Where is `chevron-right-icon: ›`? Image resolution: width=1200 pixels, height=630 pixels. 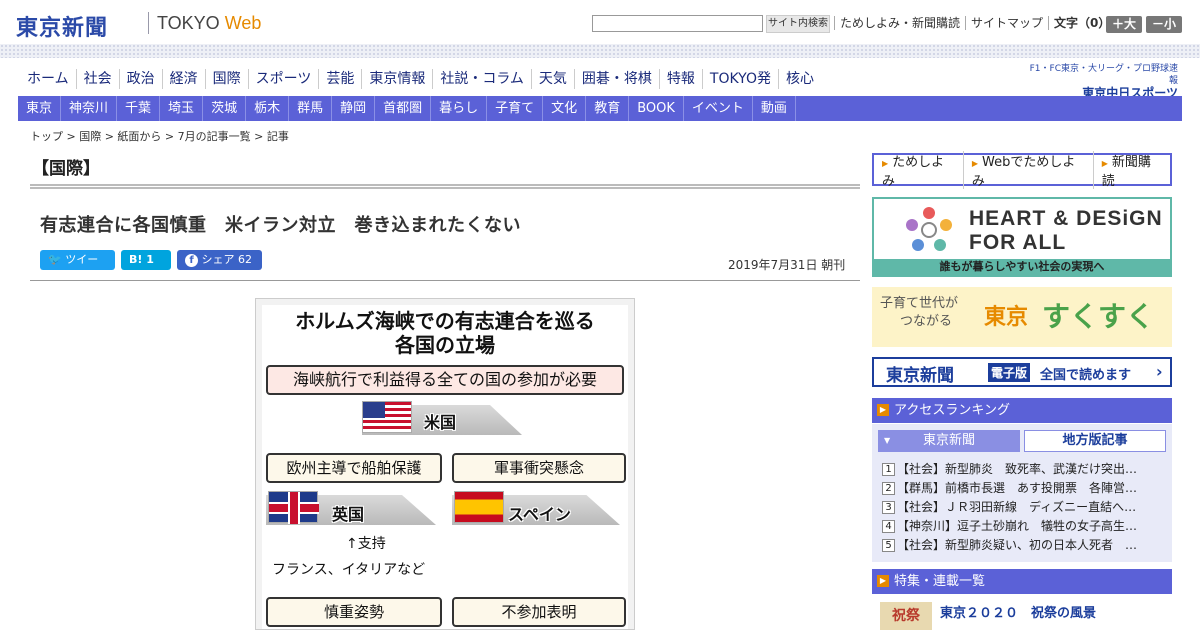 chevron-right-icon: › is located at coordinates (1159, 371).